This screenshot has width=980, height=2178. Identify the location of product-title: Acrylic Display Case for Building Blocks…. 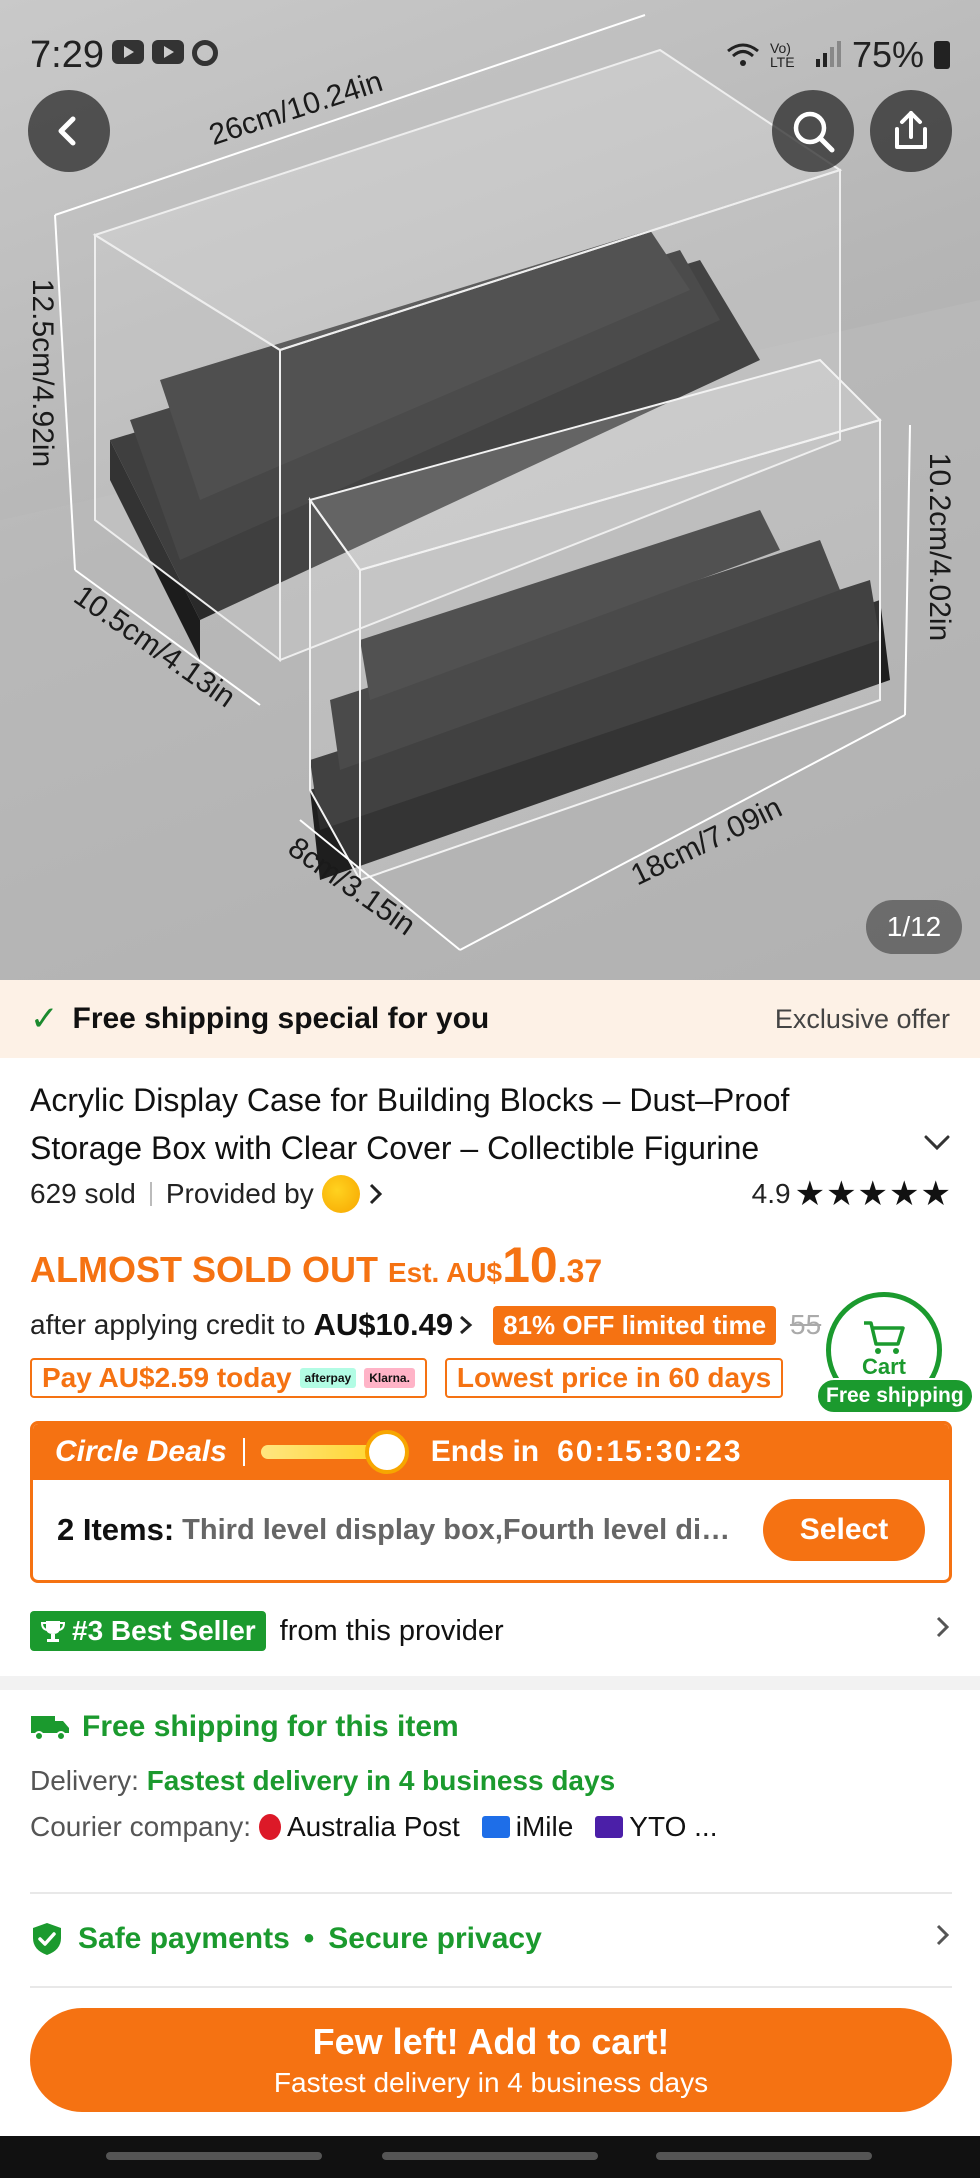
(470, 1124).